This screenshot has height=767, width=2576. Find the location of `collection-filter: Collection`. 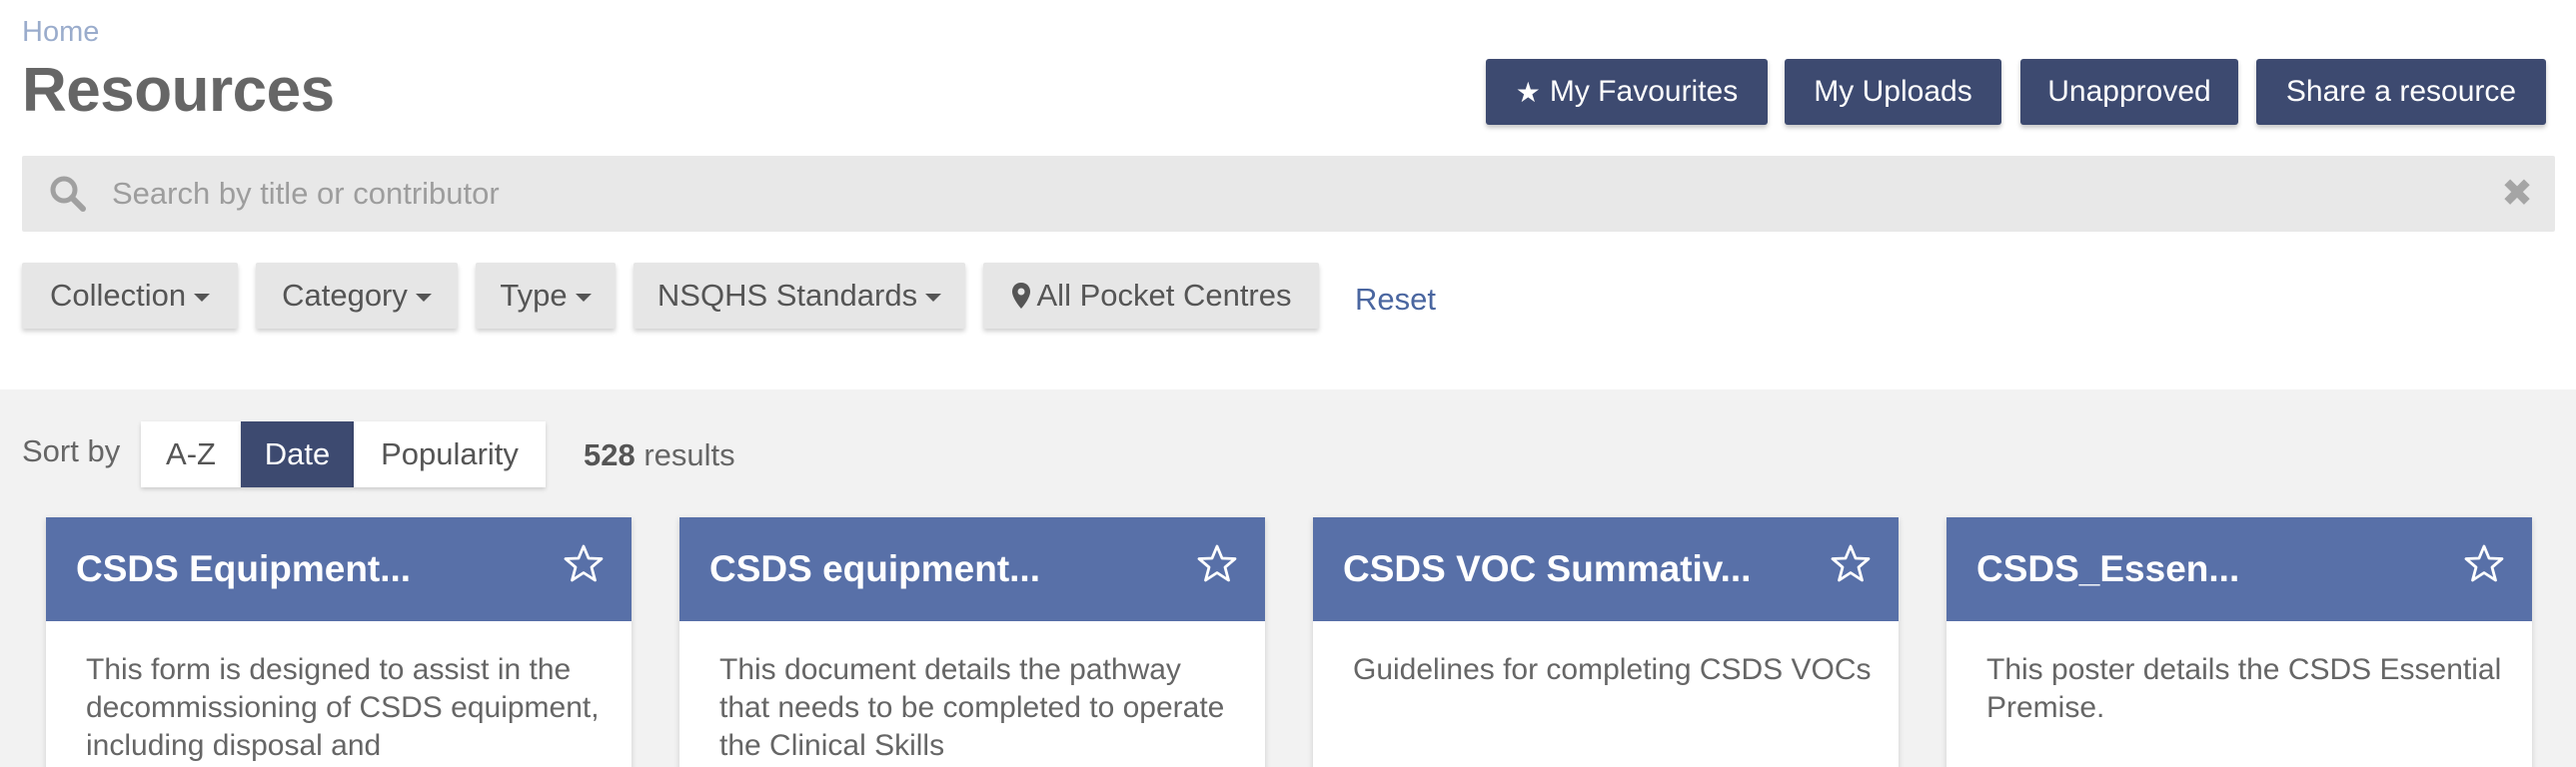

collection-filter: Collection is located at coordinates (130, 296).